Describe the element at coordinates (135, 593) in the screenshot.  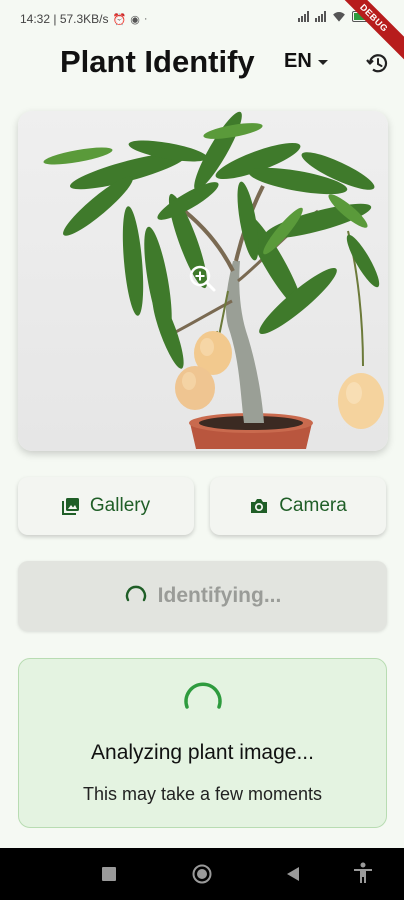
I see `loading-spinner-icon` at that location.